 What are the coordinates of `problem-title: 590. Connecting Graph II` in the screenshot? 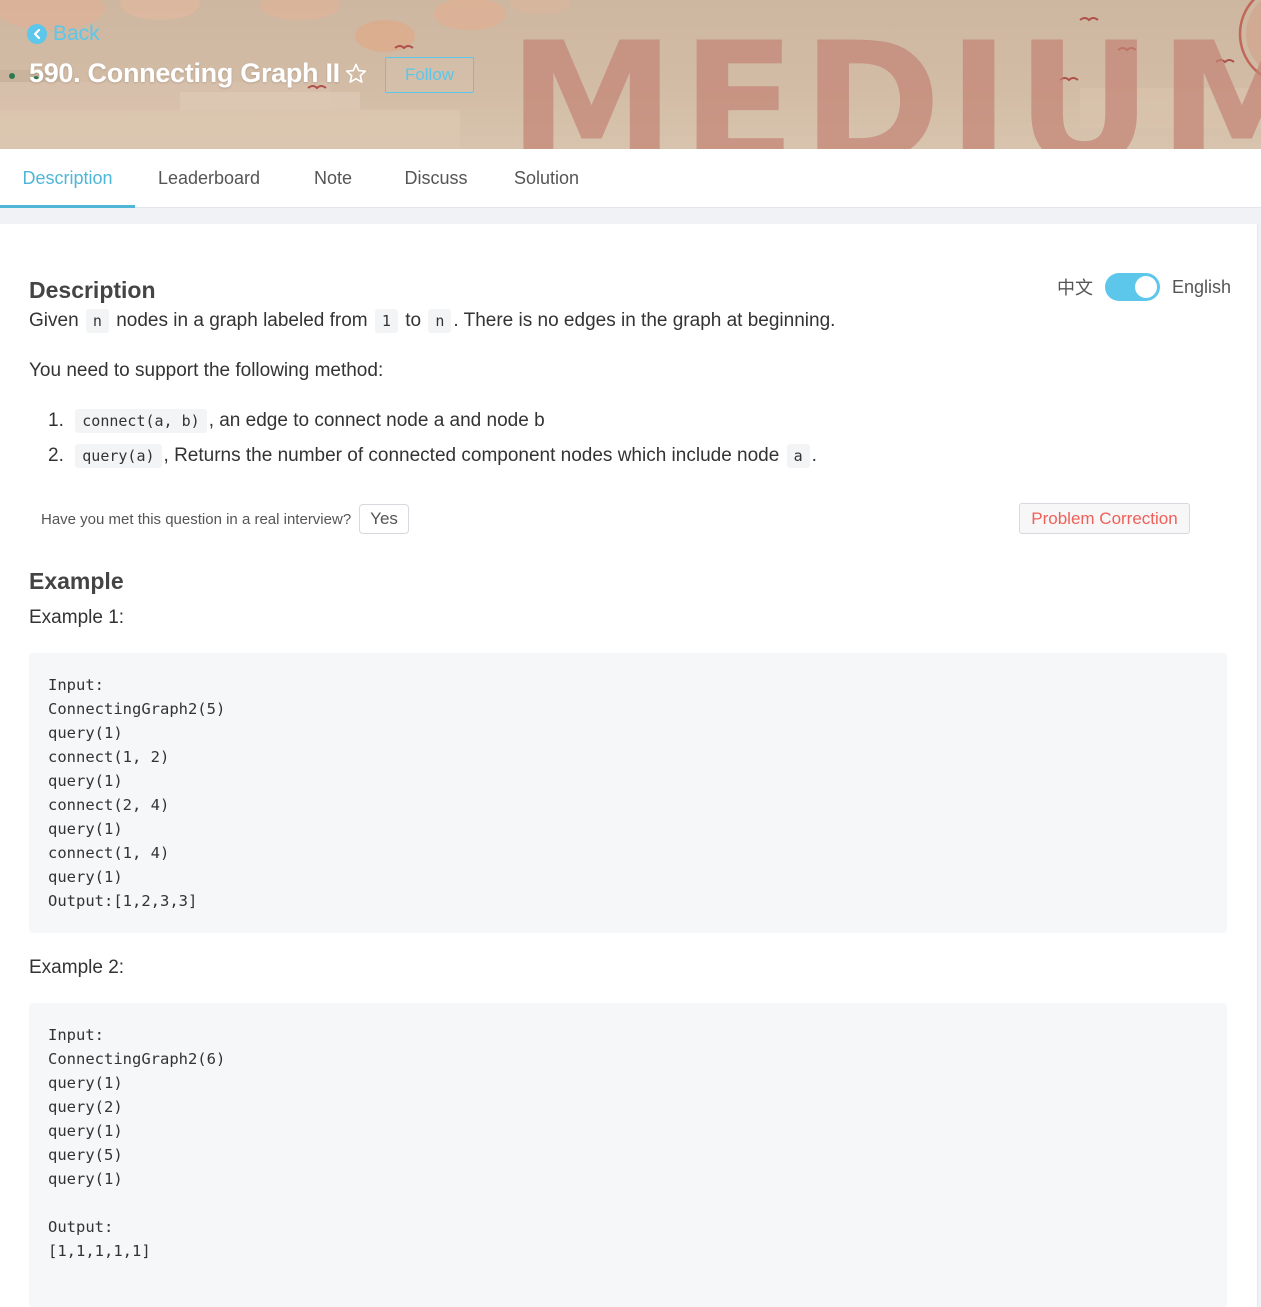 It's located at (184, 73).